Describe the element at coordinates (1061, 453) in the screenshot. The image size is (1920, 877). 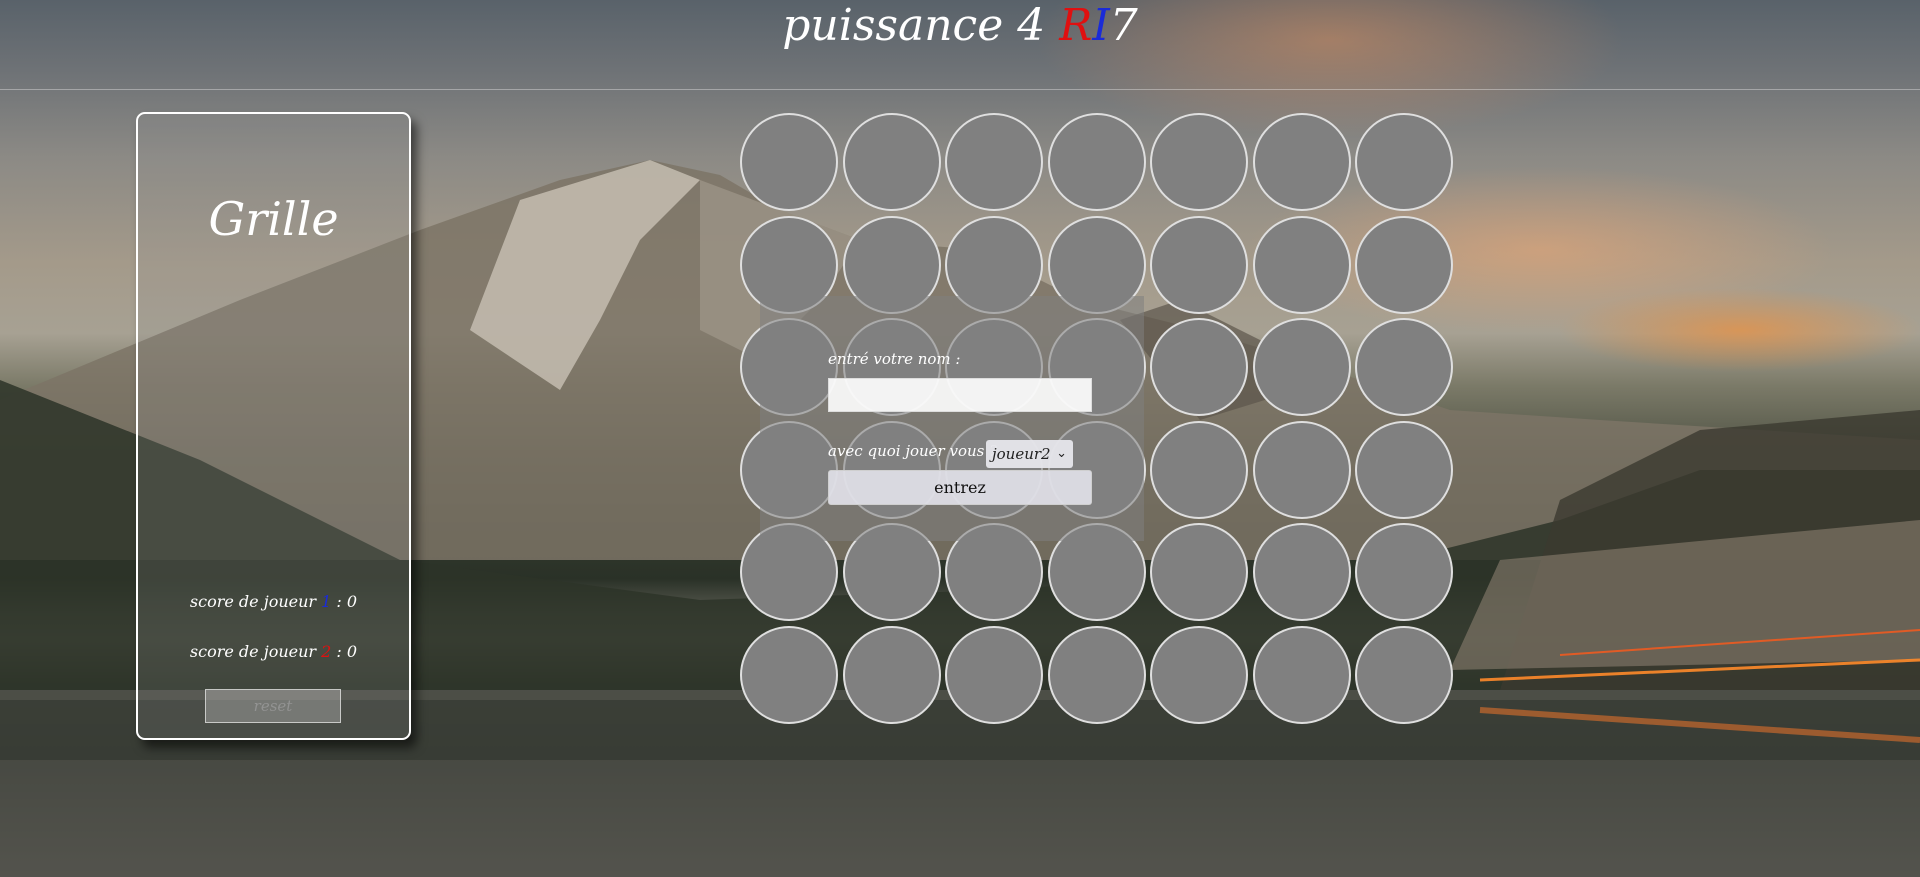
I see `chevron-down-icon: ⌄` at that location.